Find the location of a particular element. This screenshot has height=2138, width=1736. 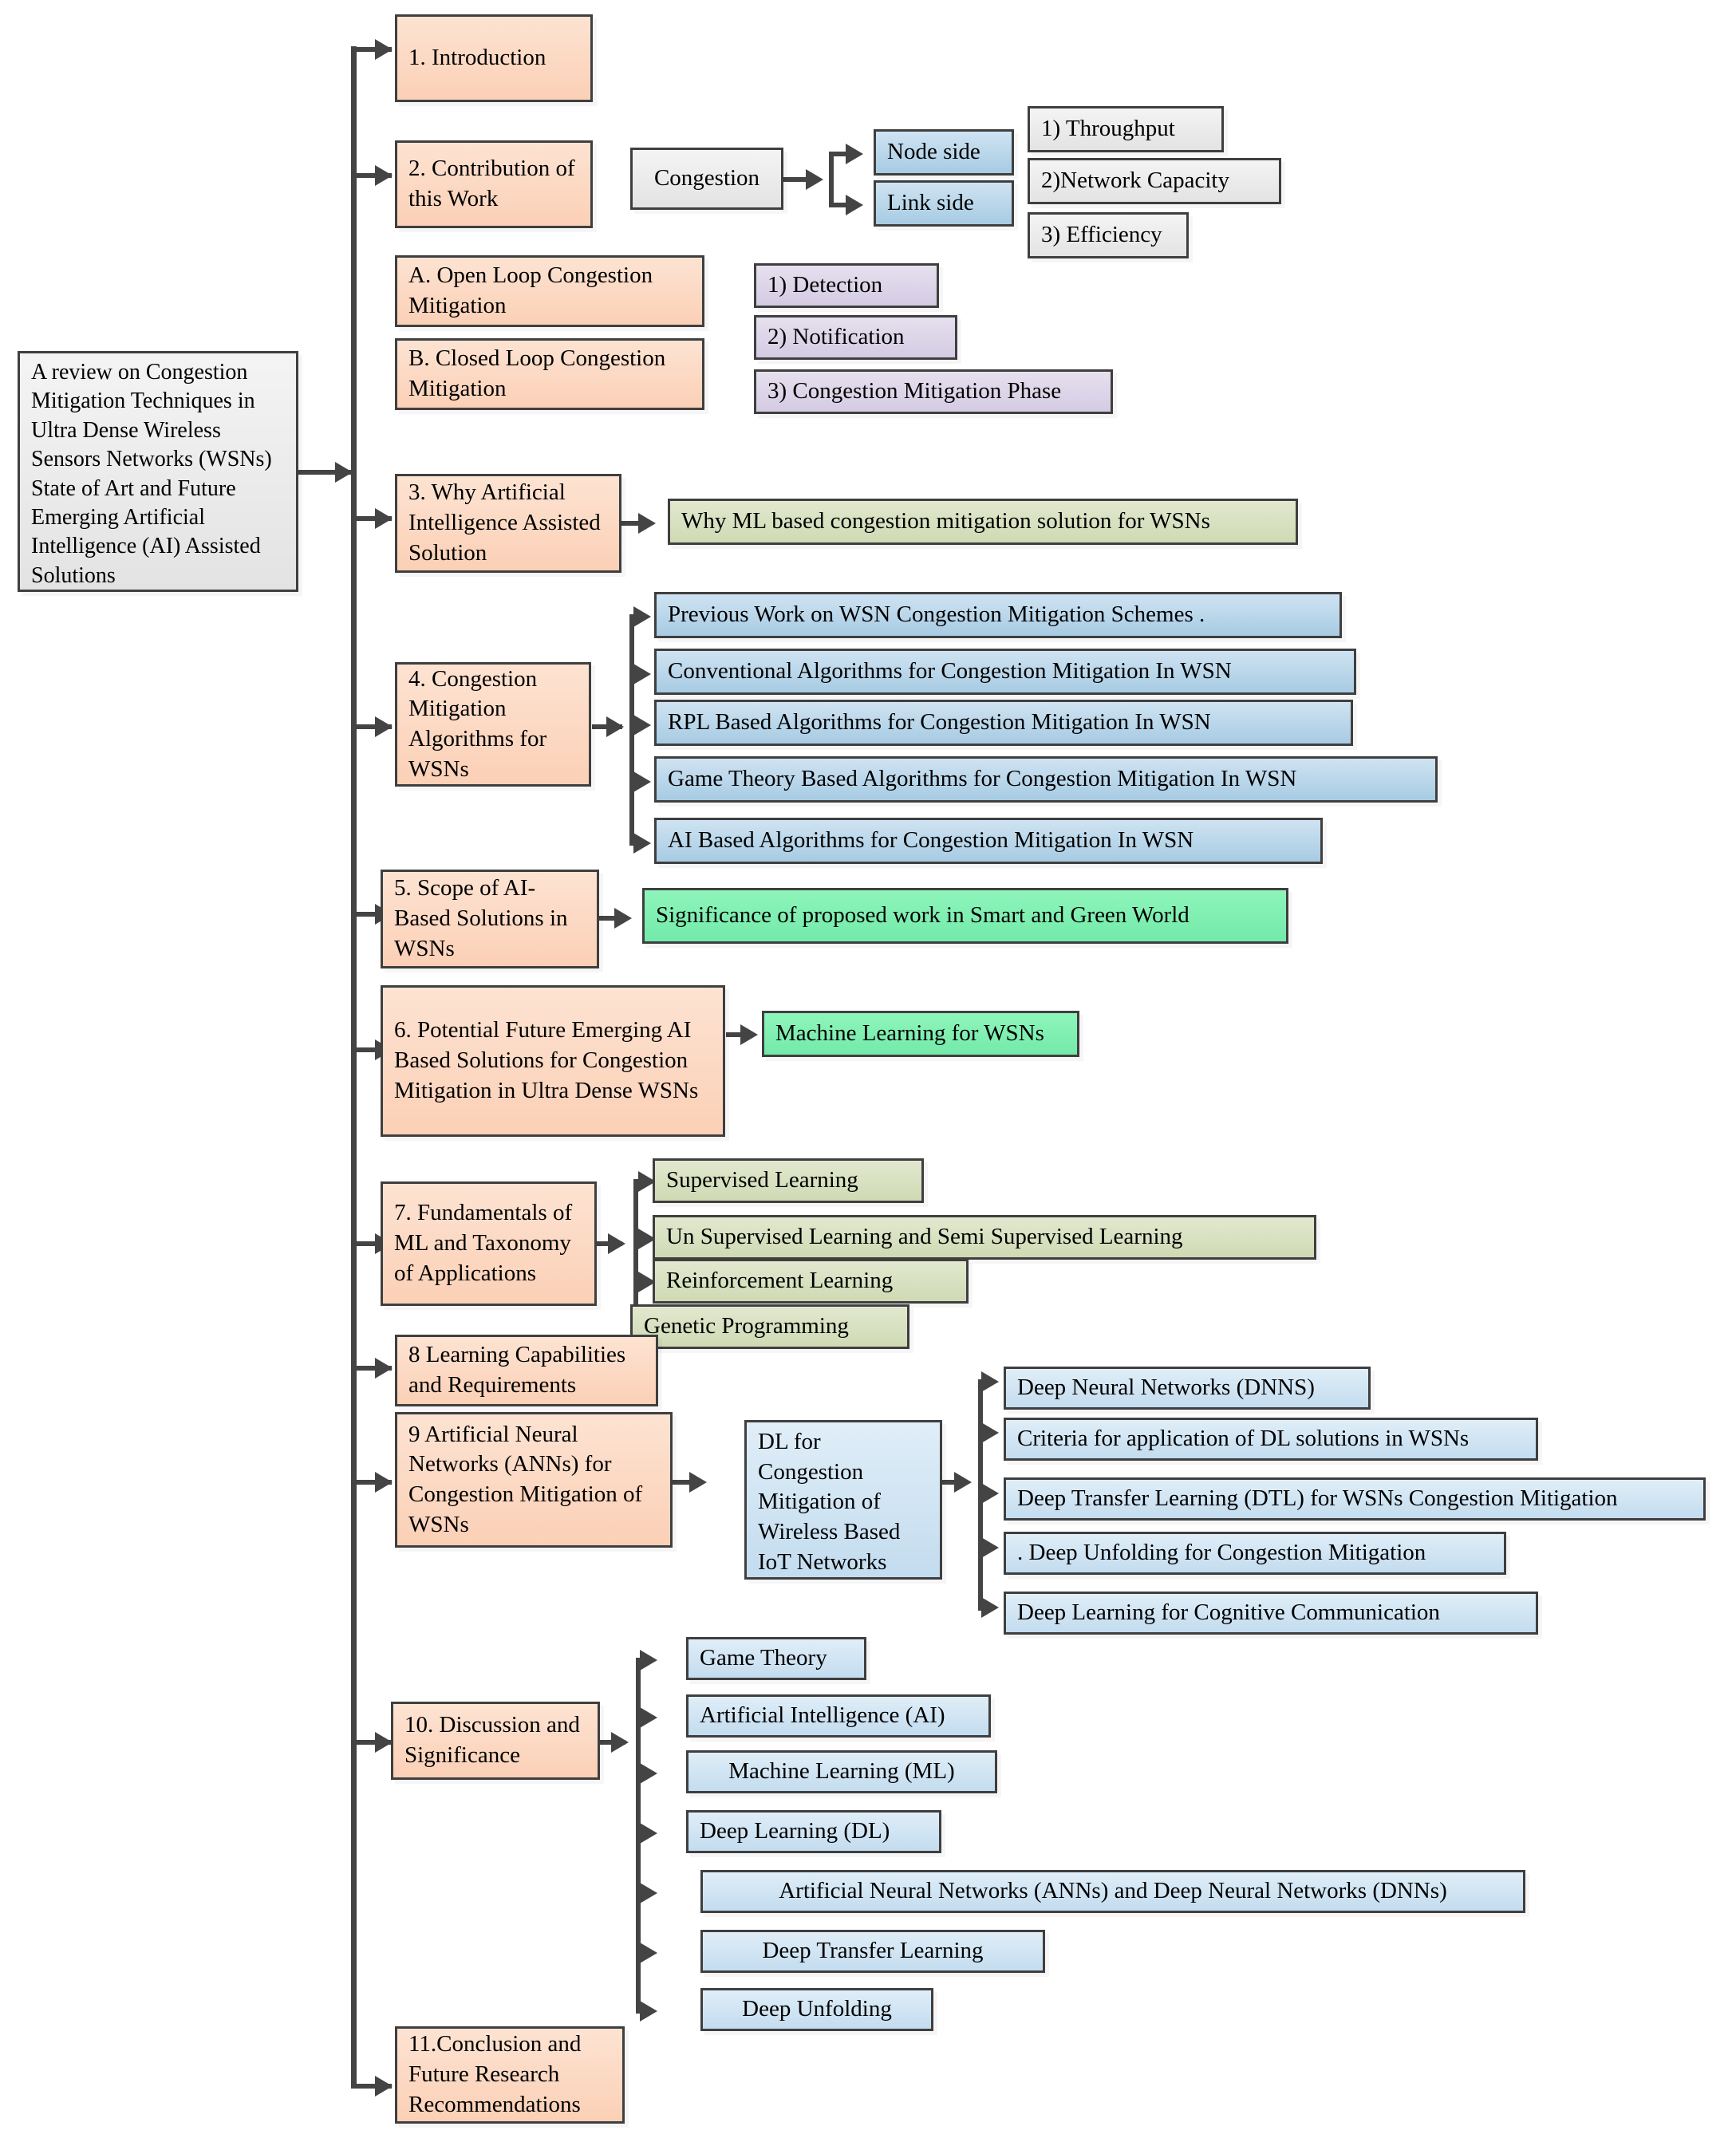

loop-phase-notification: 2) Notification is located at coordinates (855, 337).